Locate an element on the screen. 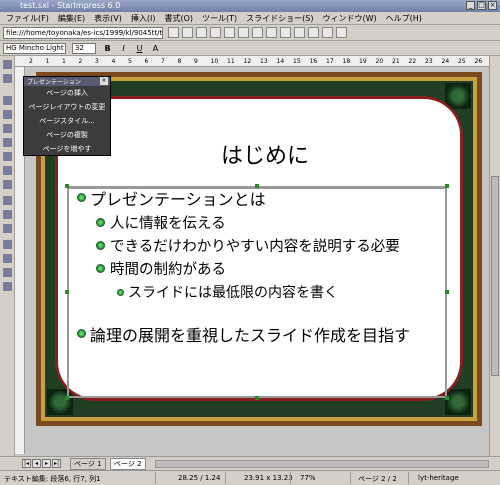 Image resolution: width=500 pixels, height=485 pixels. menu-file: ファイル(F) is located at coordinates (27, 18).